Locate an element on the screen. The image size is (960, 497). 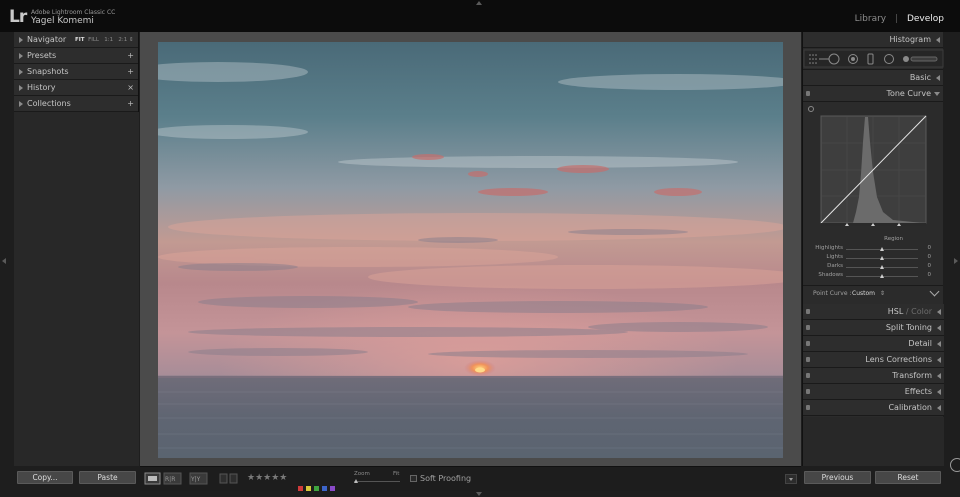
presets-header: Presets + is located at coordinates (76, 56).